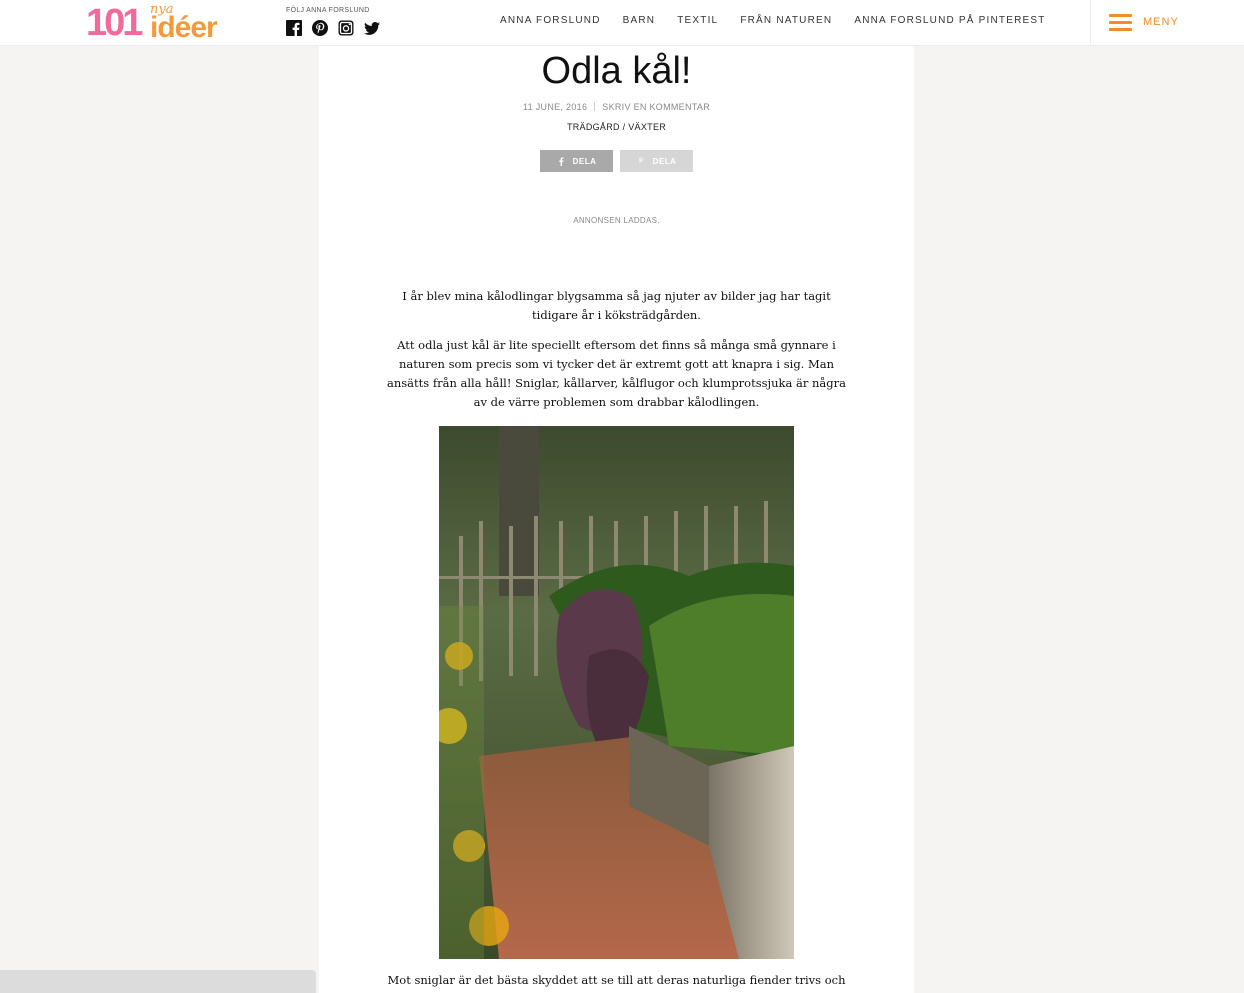 This screenshot has height=993, width=1244. What do you see at coordinates (158, 981) in the screenshot?
I see `bottom-ad-bar` at bounding box center [158, 981].